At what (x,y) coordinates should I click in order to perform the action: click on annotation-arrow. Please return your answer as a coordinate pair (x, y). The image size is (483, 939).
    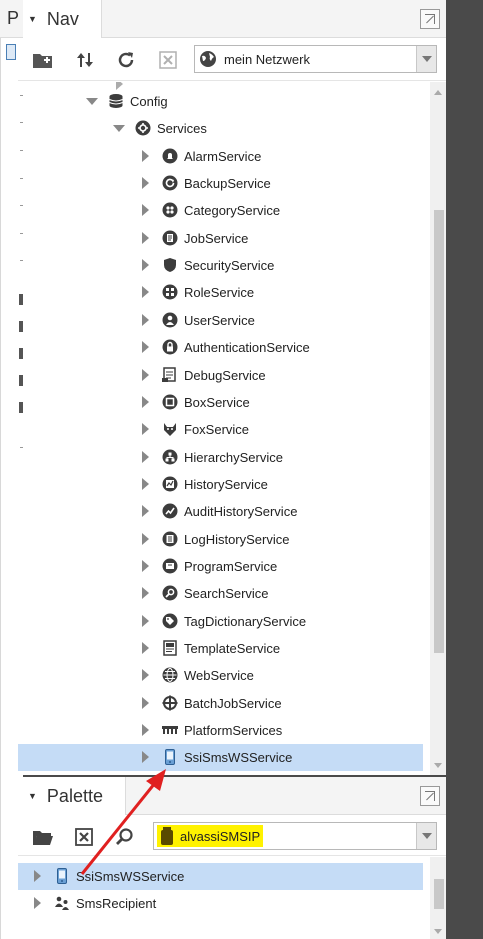
    Looking at the image, I should click on (123, 822).